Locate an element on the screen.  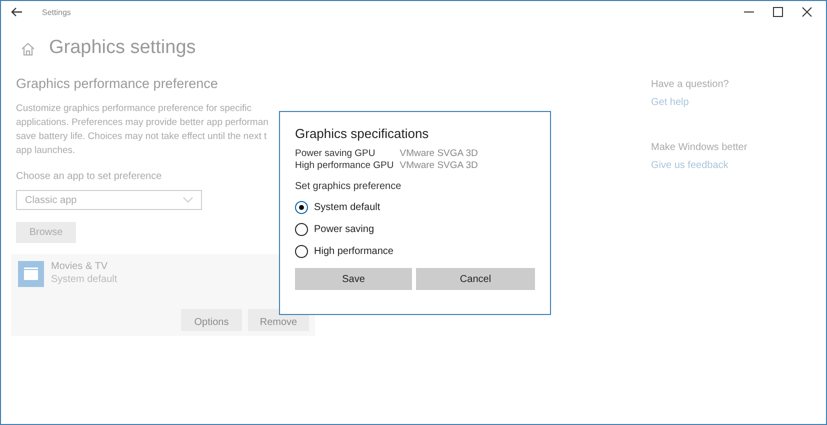
app-card: Movies & TV System default Options Remove is located at coordinates (163, 295).